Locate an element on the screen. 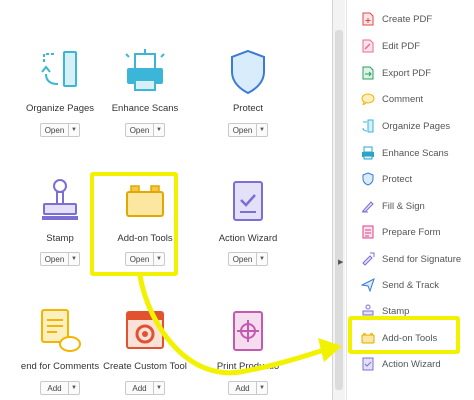  pane-item-action-wizard: Action Wizard is located at coordinates (410, 364).